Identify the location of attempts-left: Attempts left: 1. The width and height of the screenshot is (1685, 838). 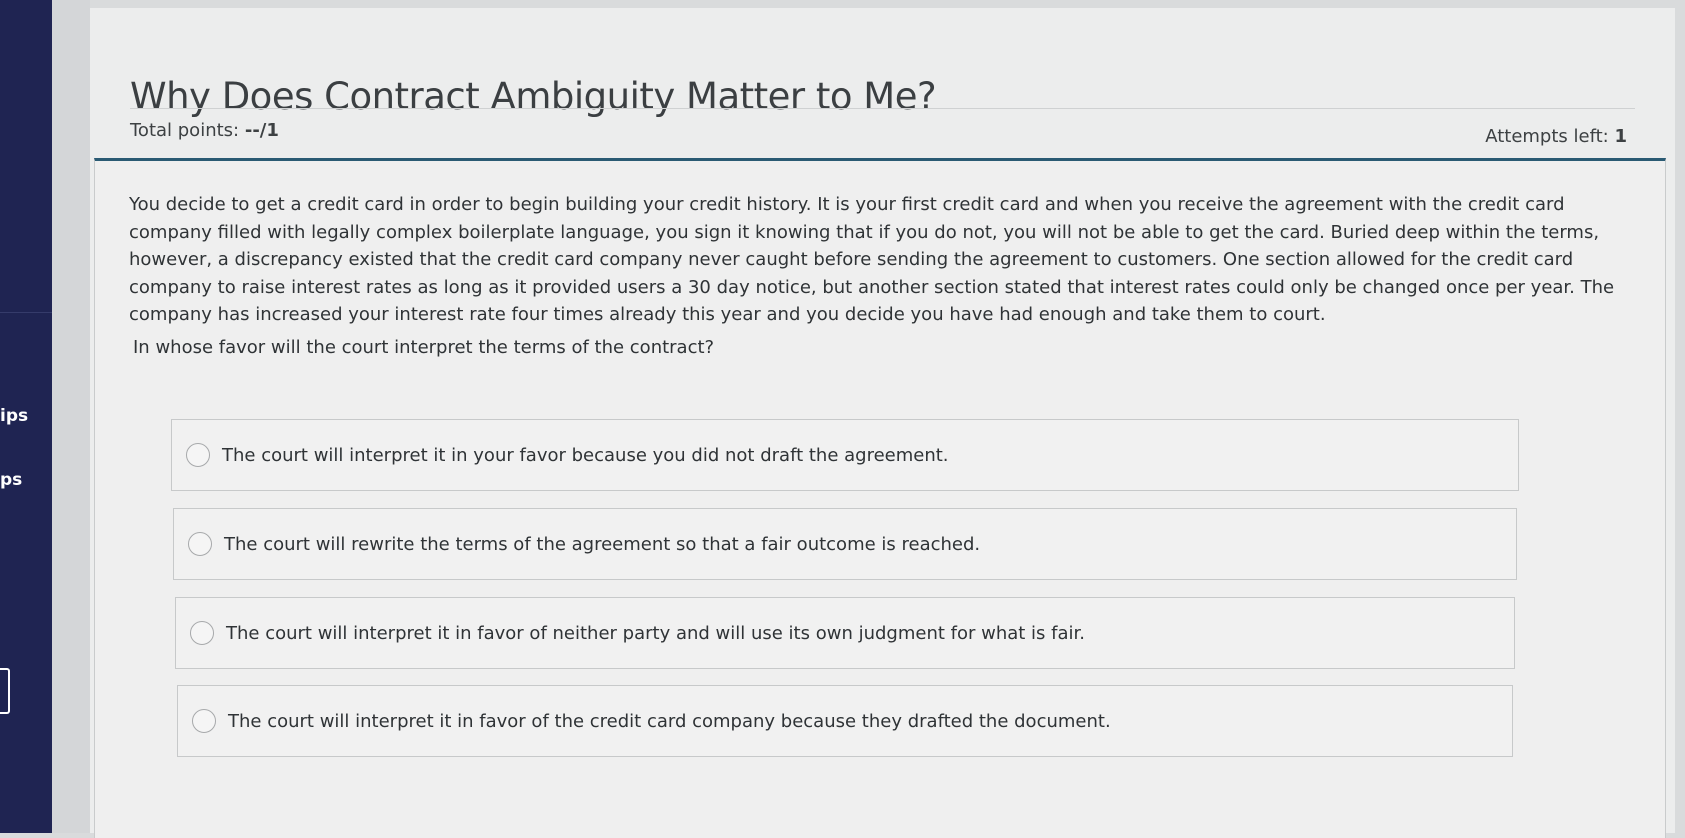
(1556, 136).